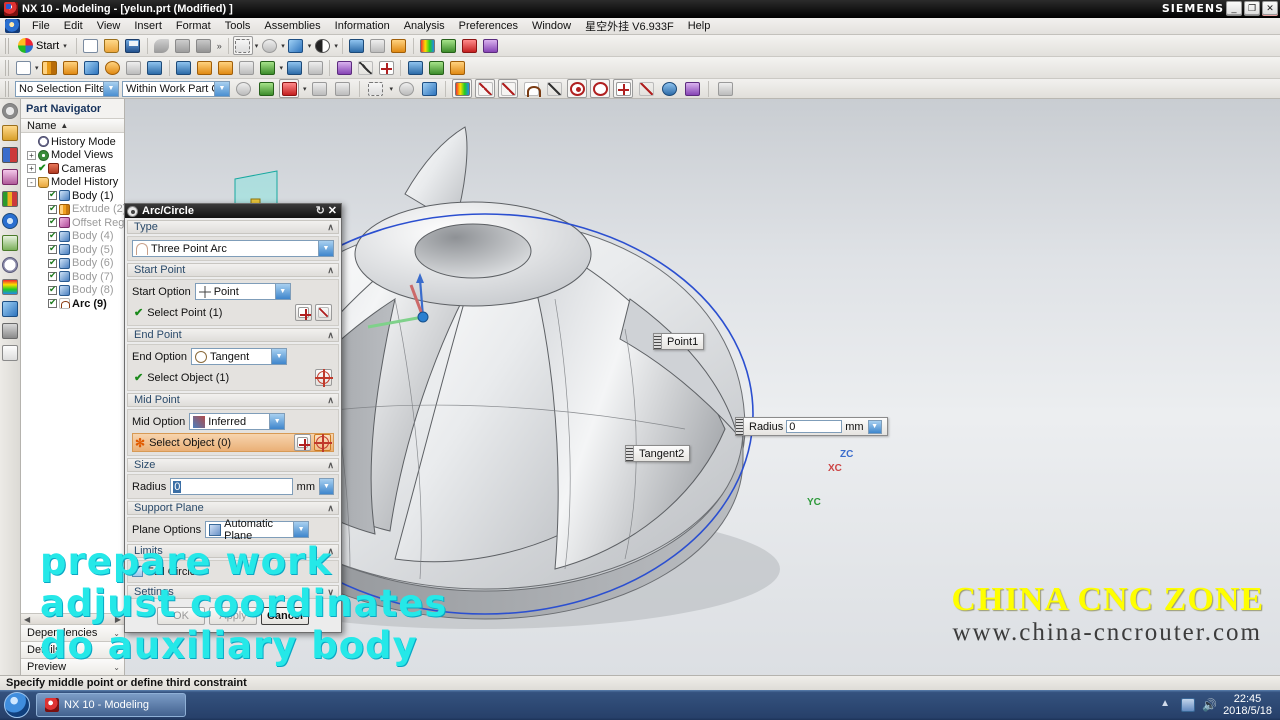 The height and width of the screenshot is (720, 1280). I want to click on spline-button, so click(531, 88).